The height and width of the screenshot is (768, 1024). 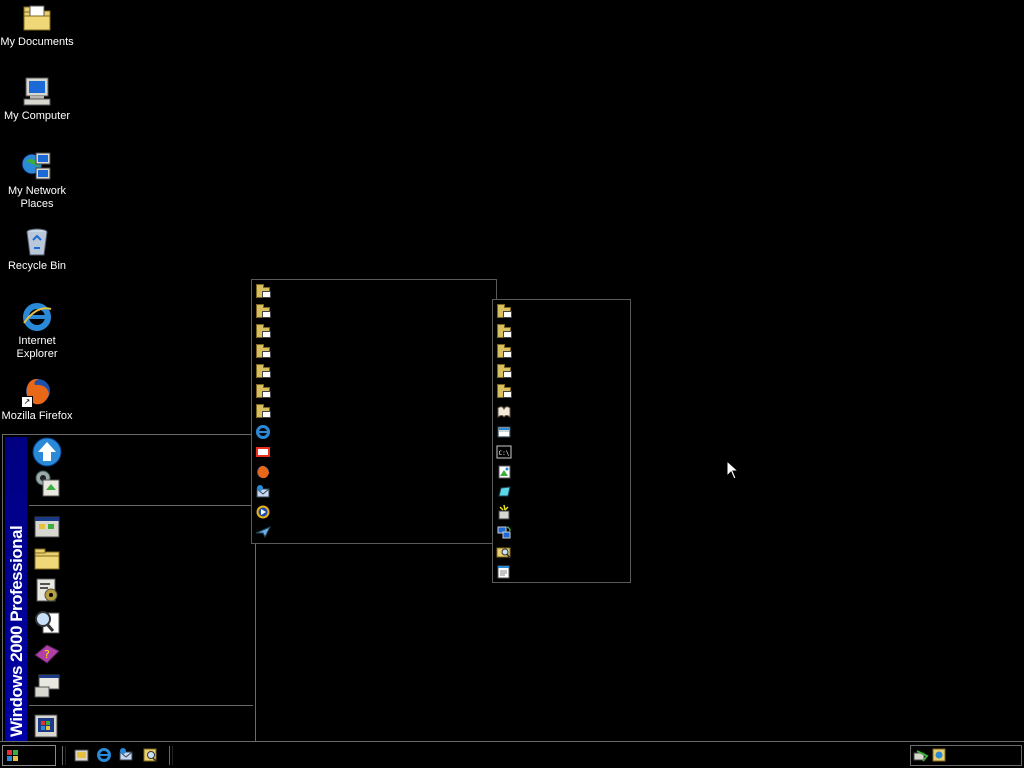 I want to click on imaging-icon, so click(x=504, y=472).